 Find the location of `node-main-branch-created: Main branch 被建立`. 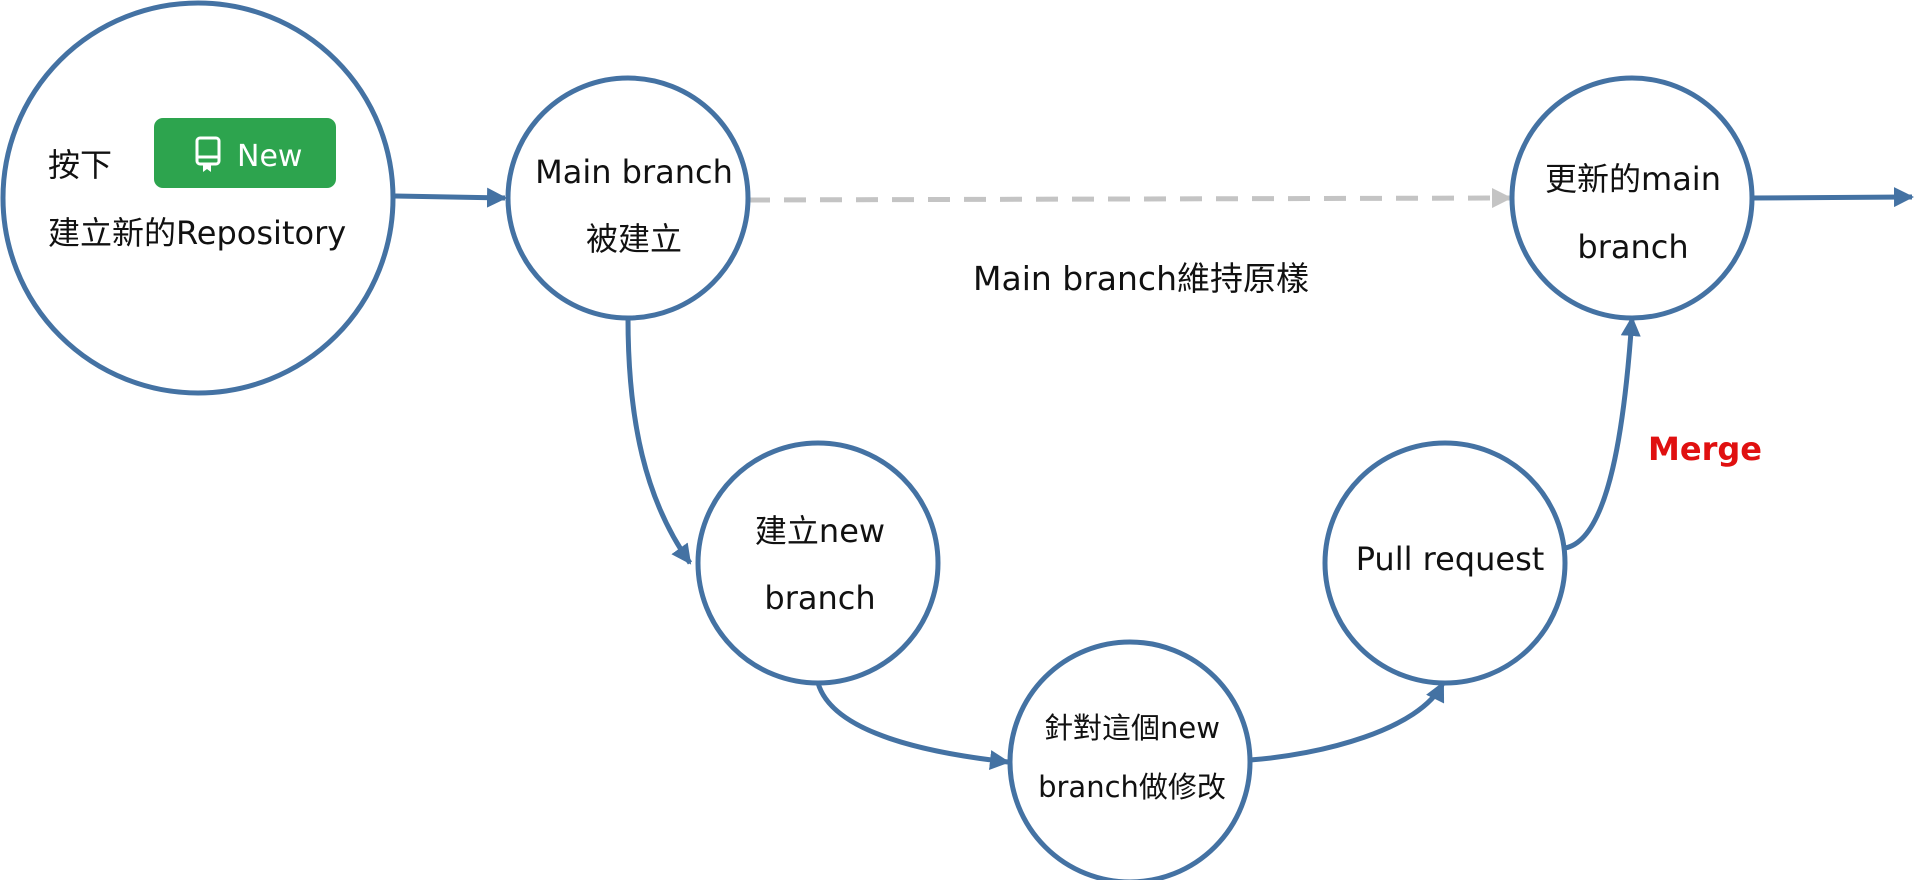

node-main-branch-created: Main branch 被建立 is located at coordinates (628, 198).